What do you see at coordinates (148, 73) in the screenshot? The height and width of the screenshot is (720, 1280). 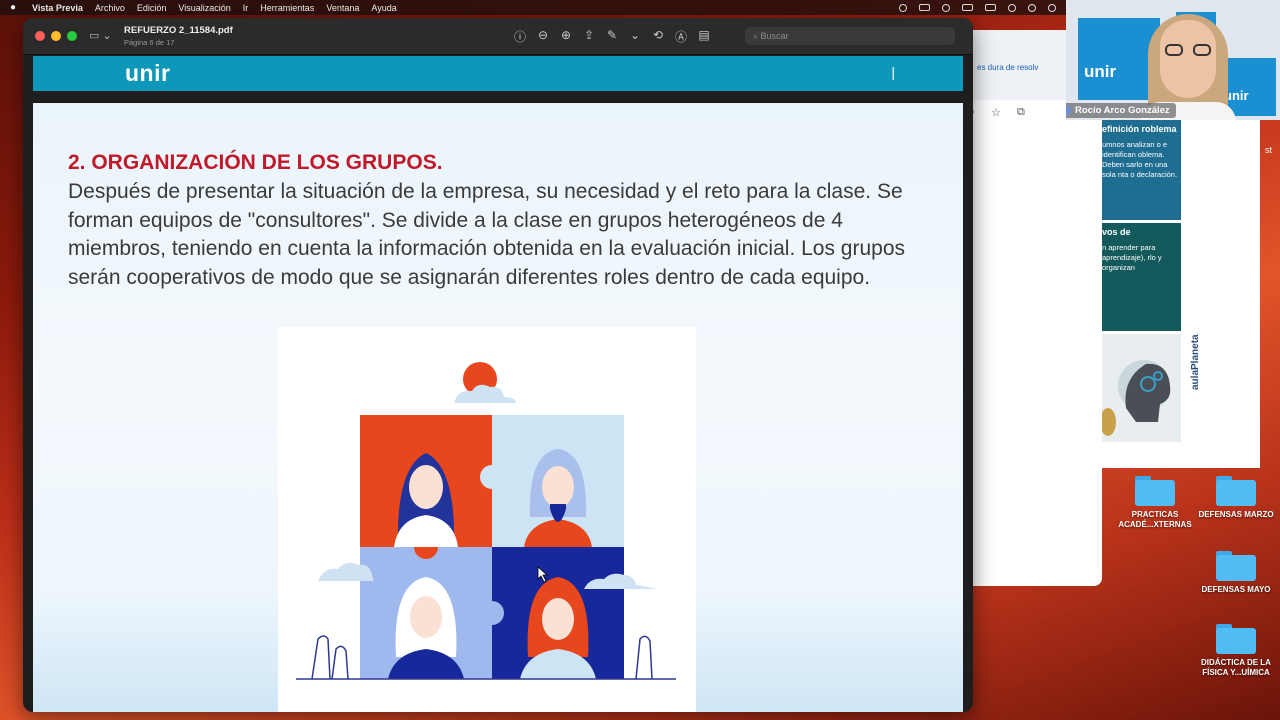 I see `unir-logo: unir` at bounding box center [148, 73].